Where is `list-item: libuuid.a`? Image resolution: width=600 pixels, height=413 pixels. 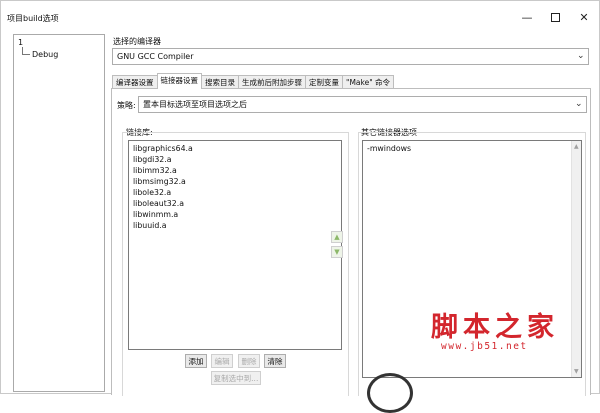
list-item: libuuid.a is located at coordinates (150, 225).